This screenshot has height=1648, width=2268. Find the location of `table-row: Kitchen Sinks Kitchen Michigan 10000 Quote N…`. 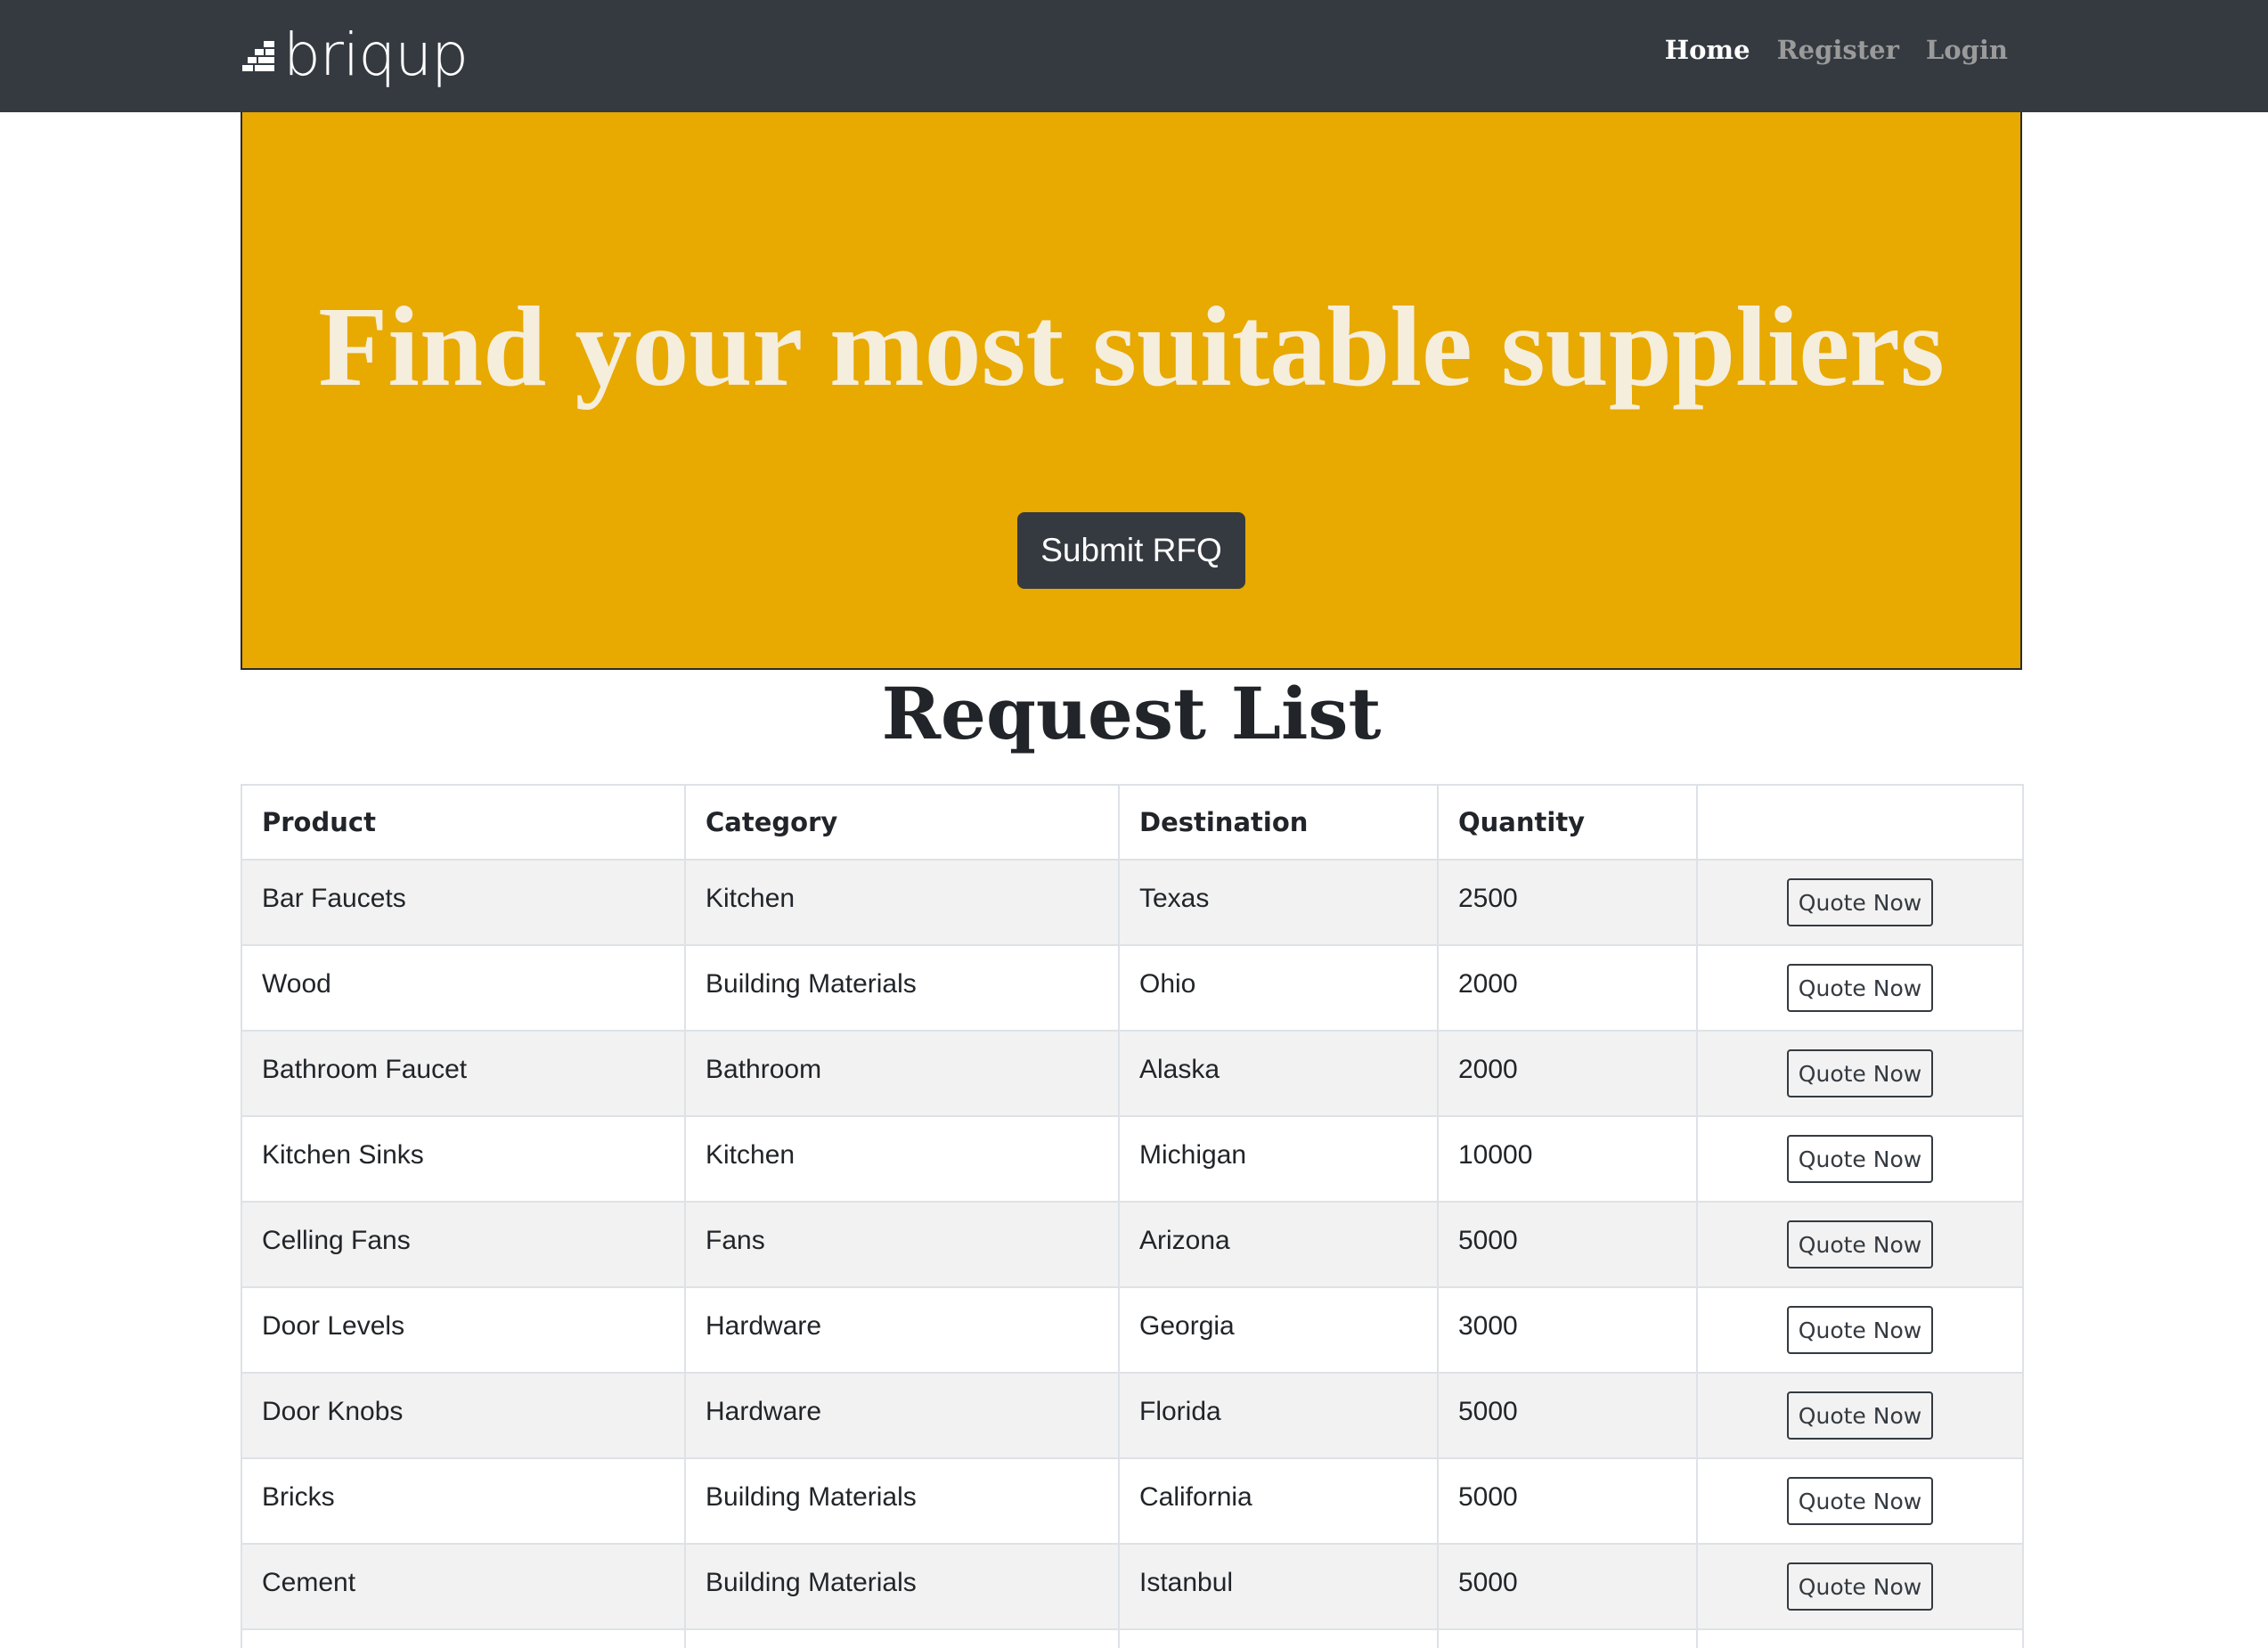

table-row: Kitchen Sinks Kitchen Michigan 10000 Quote N… is located at coordinates (1132, 1159).